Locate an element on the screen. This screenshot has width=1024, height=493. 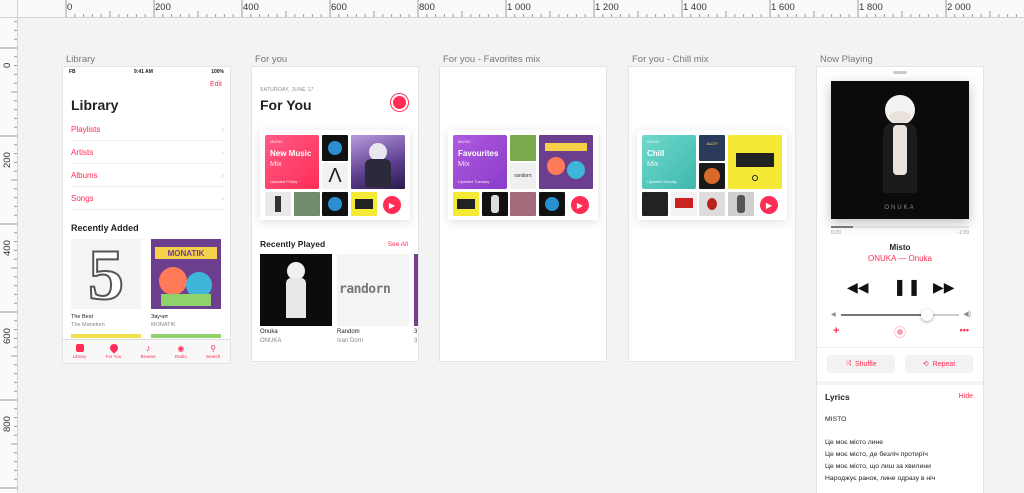
mix-cover: MUSIC New Music Mix Updated Friday is located at coordinates (292, 162).